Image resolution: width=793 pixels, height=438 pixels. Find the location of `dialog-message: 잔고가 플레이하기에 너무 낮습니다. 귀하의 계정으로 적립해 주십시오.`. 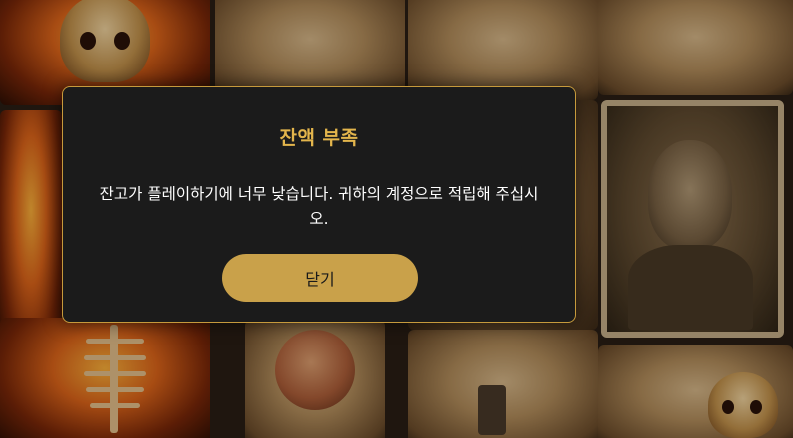

dialog-message: 잔고가 플레이하기에 너무 낮습니다. 귀하의 계정으로 적립해 주십시오. is located at coordinates (319, 206).